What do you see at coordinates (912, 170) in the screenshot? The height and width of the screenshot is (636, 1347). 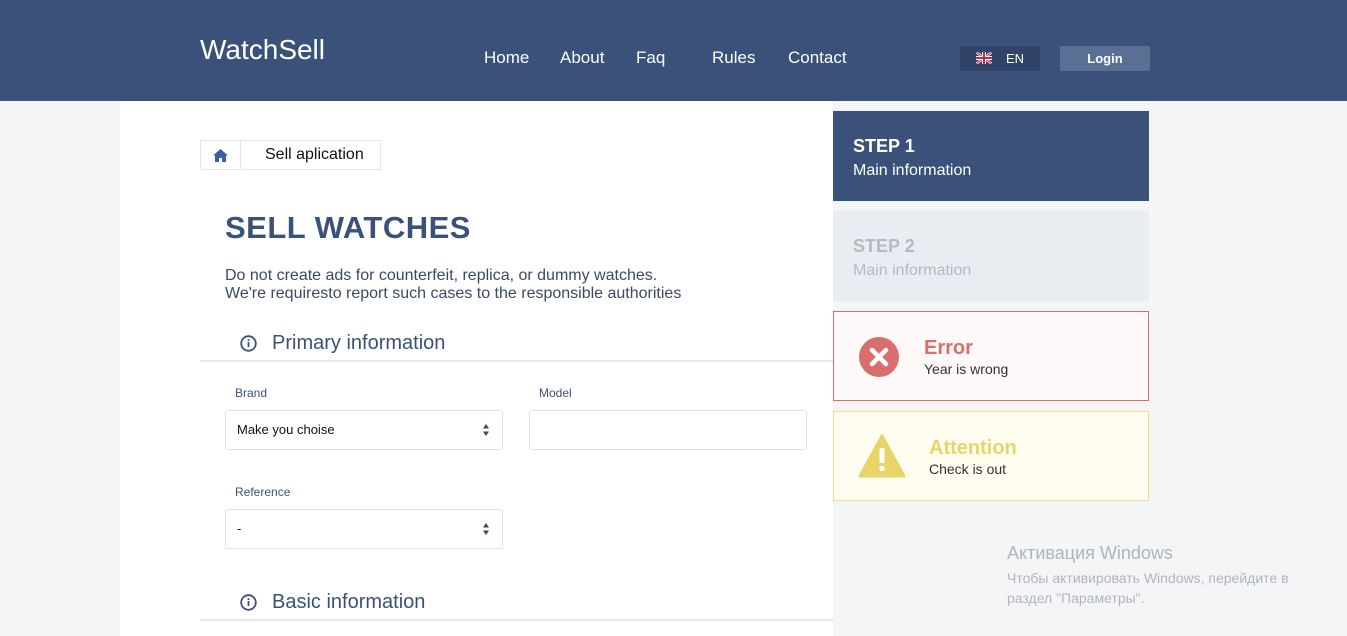 I see `step-1-subtitle: Main information` at bounding box center [912, 170].